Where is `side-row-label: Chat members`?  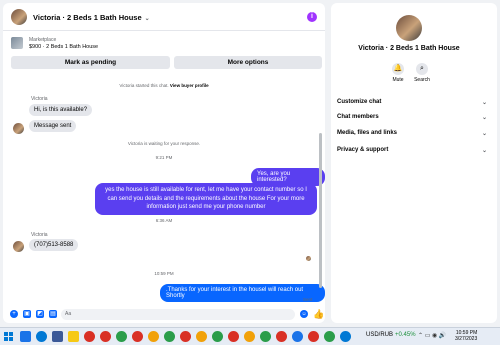
side-row-label: Chat members is located at coordinates (358, 117).